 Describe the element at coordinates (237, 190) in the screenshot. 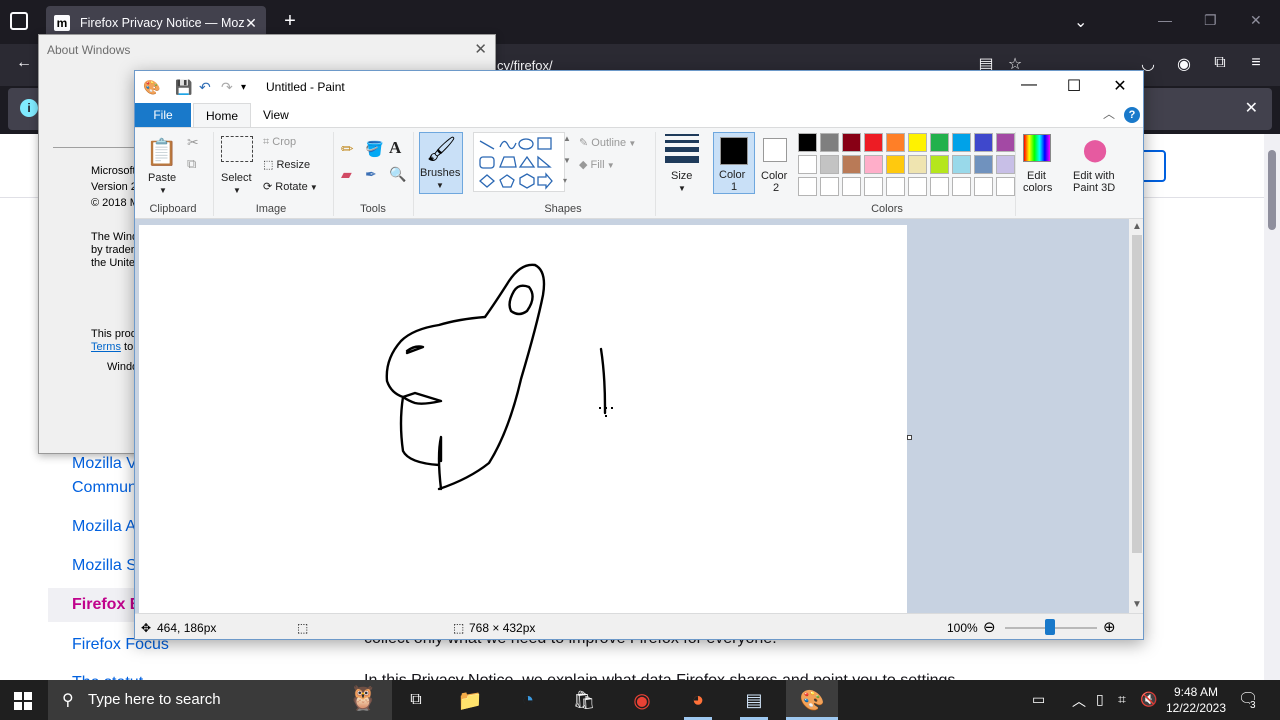

I see `select-dropdown-icon: ▼` at that location.